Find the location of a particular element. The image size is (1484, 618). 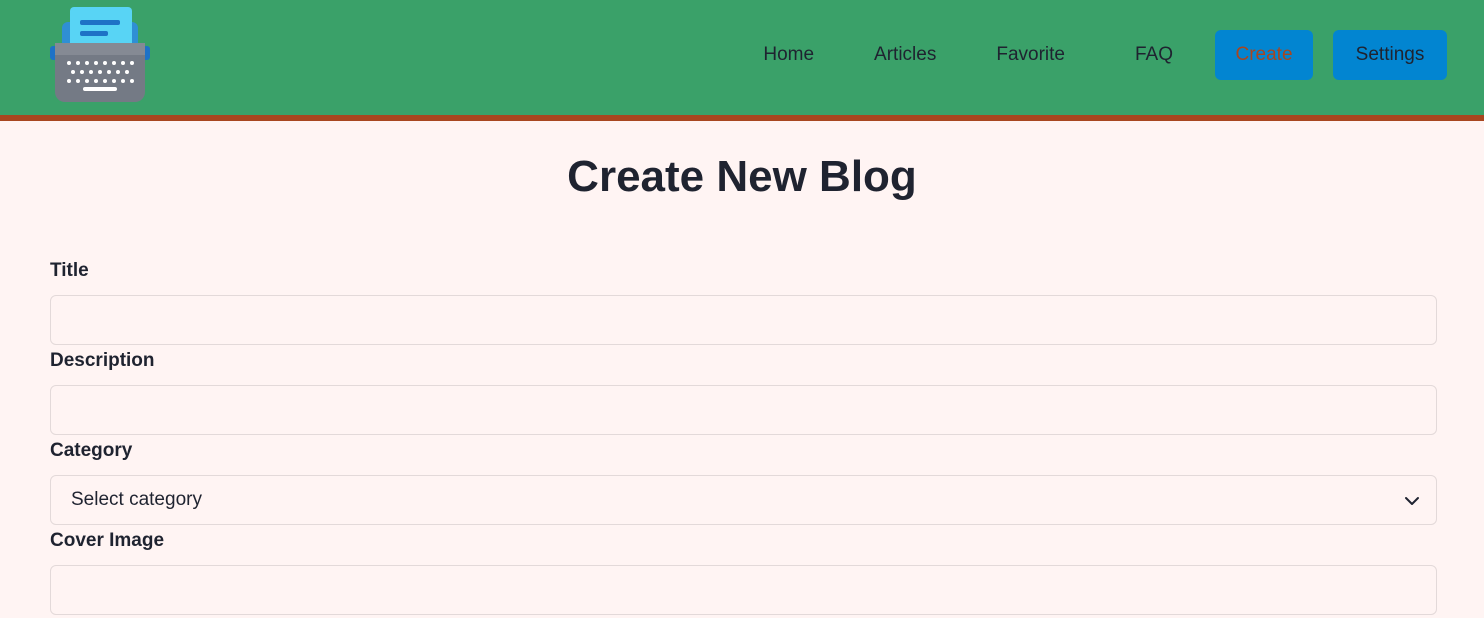

cover-image-label: Cover Image is located at coordinates (107, 540).